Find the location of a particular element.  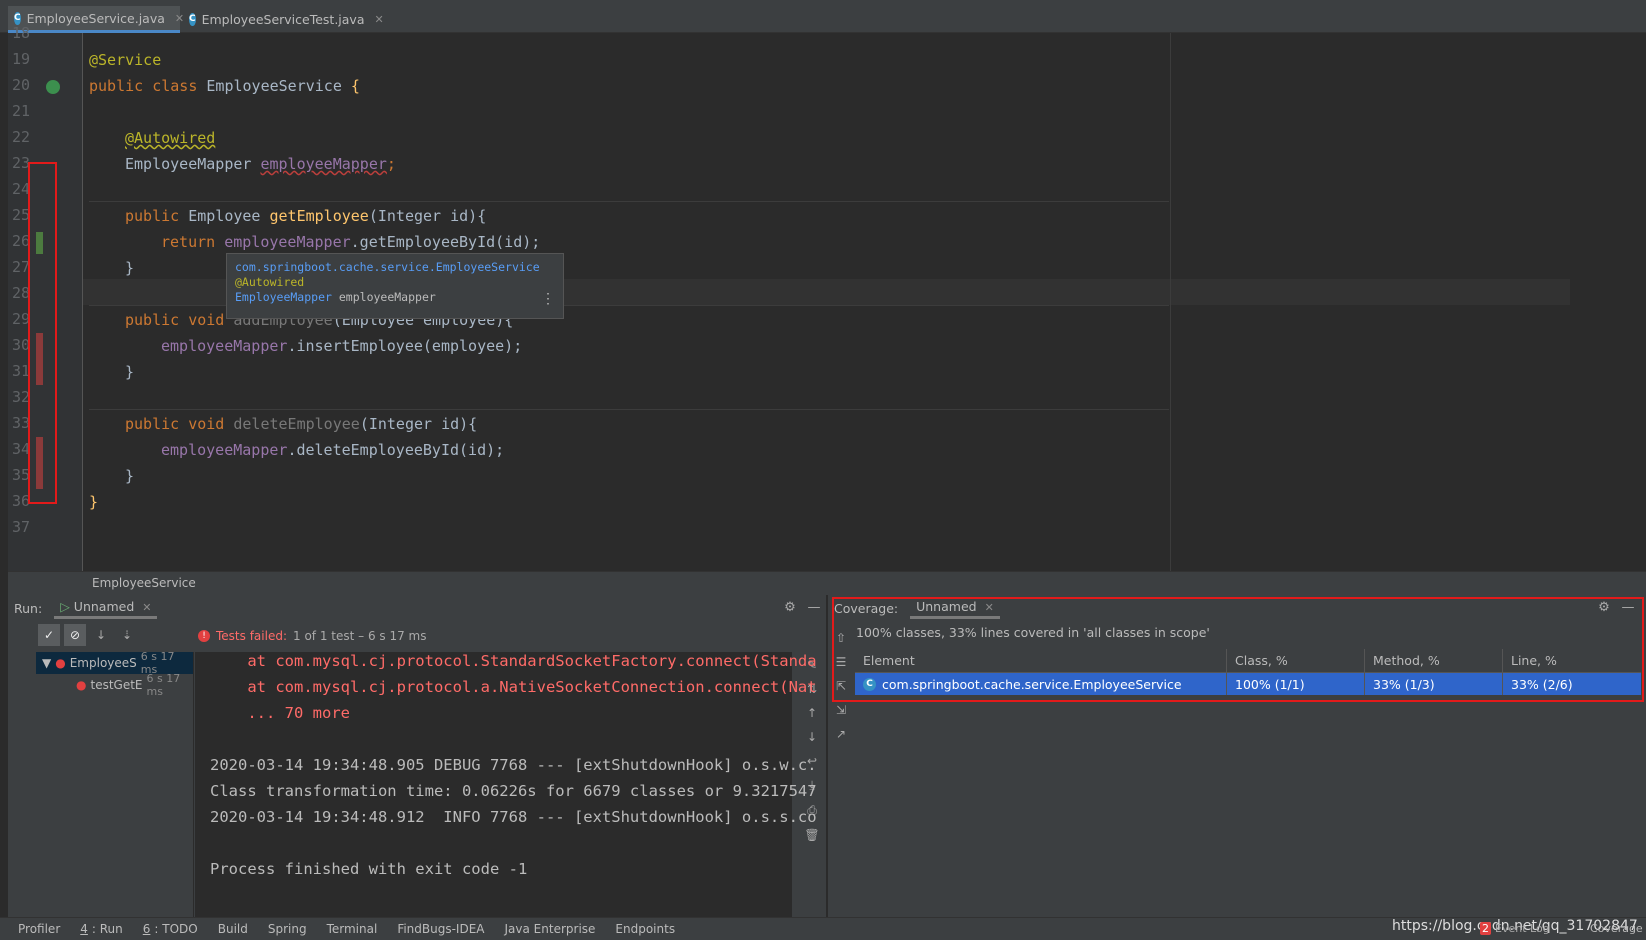

test-tree: ▼ ● EmployeeS 6 s 17 ms ● testGetE 6 s 17 ms is located at coordinates (115, 783).